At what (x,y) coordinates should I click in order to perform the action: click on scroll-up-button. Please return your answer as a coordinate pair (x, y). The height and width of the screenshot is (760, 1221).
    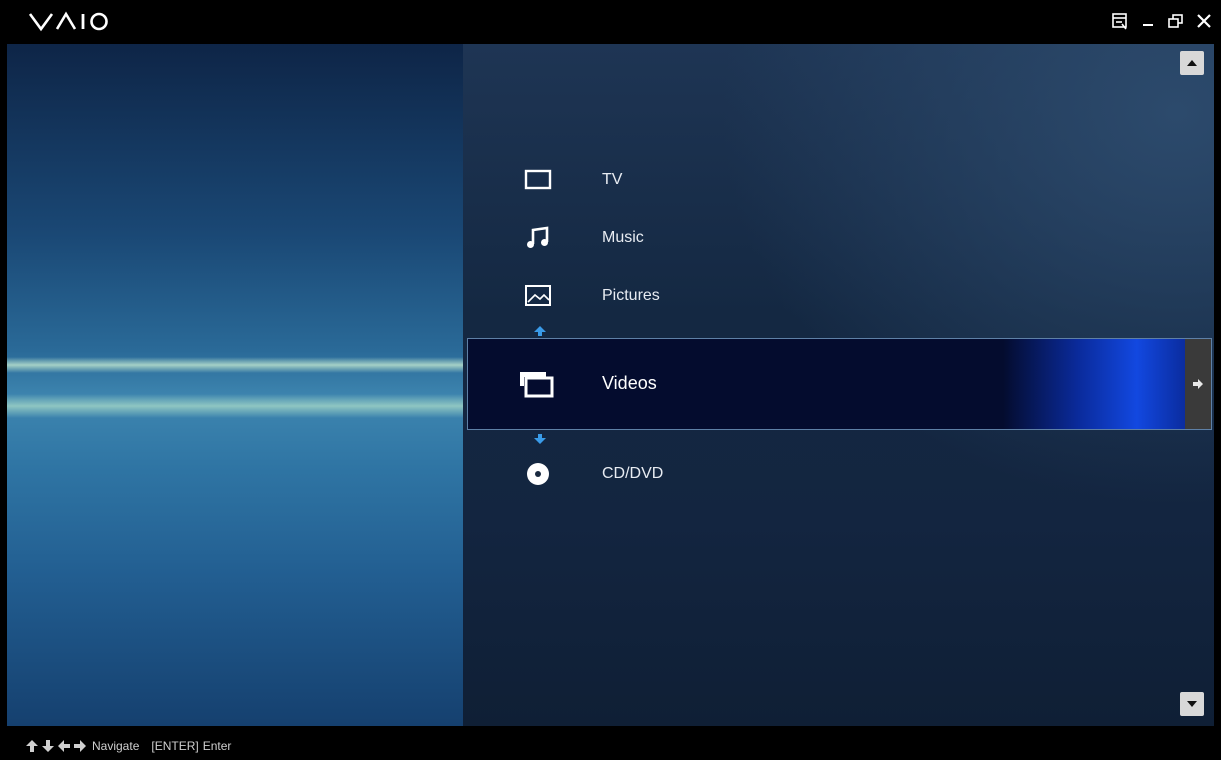
    Looking at the image, I should click on (1192, 63).